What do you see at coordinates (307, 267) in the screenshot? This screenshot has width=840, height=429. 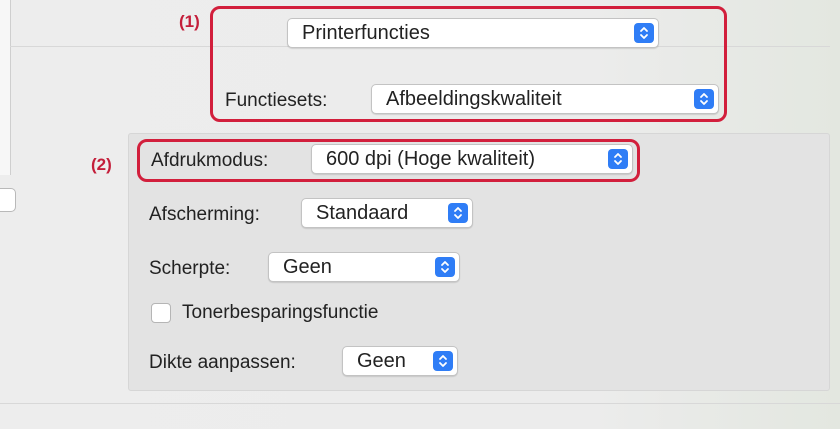 I see `sharpness-value: Geen` at bounding box center [307, 267].